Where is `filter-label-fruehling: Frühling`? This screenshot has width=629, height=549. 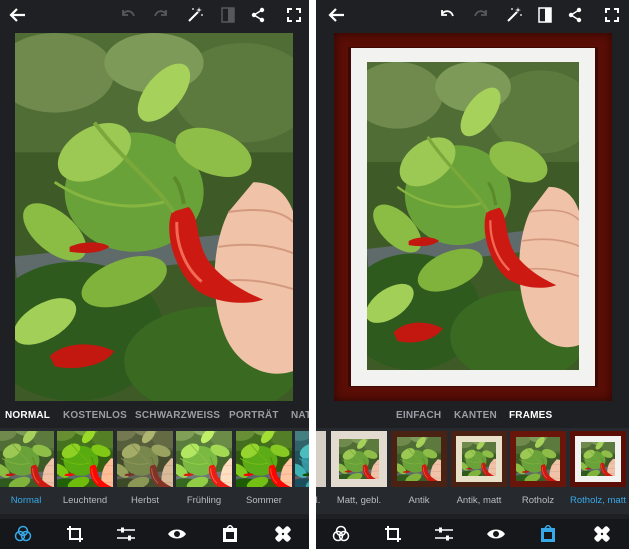
filter-label-fruehling: Frühling is located at coordinates (204, 500).